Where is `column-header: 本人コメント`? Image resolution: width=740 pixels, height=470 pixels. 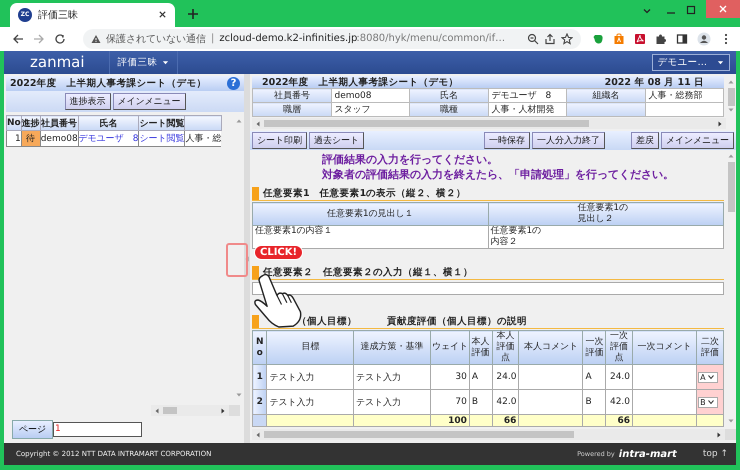
column-header: 本人コメント is located at coordinates (550, 347).